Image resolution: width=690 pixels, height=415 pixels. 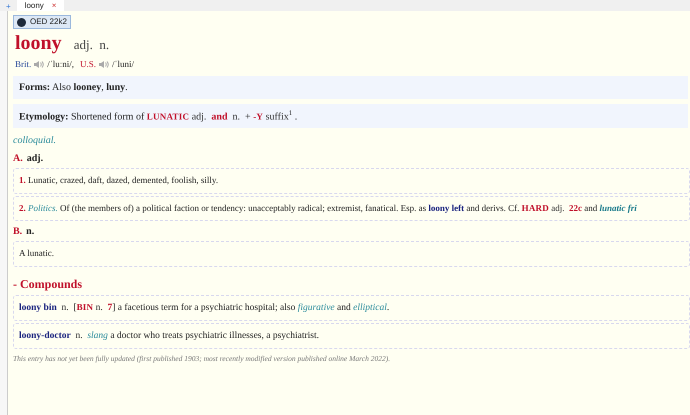 I want to click on cross-reference-link: lunatic fri, so click(x=618, y=207).